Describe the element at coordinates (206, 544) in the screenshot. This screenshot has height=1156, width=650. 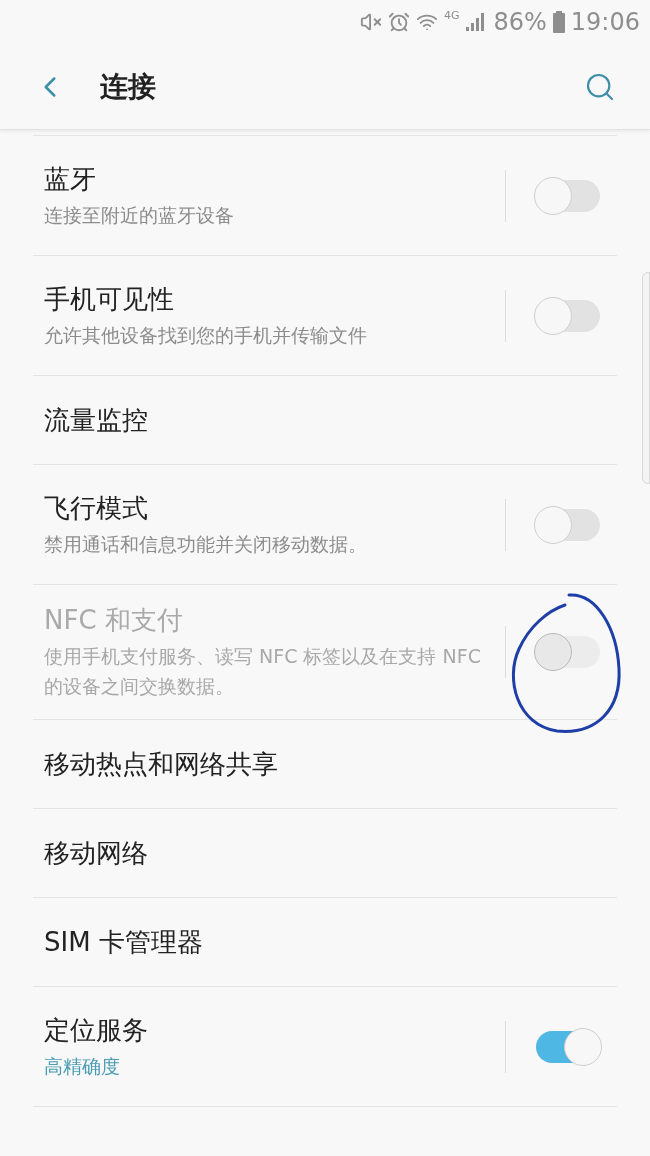
I see `setting-subtitle: 禁用通话和信息功能并关闭移动数据。` at that location.